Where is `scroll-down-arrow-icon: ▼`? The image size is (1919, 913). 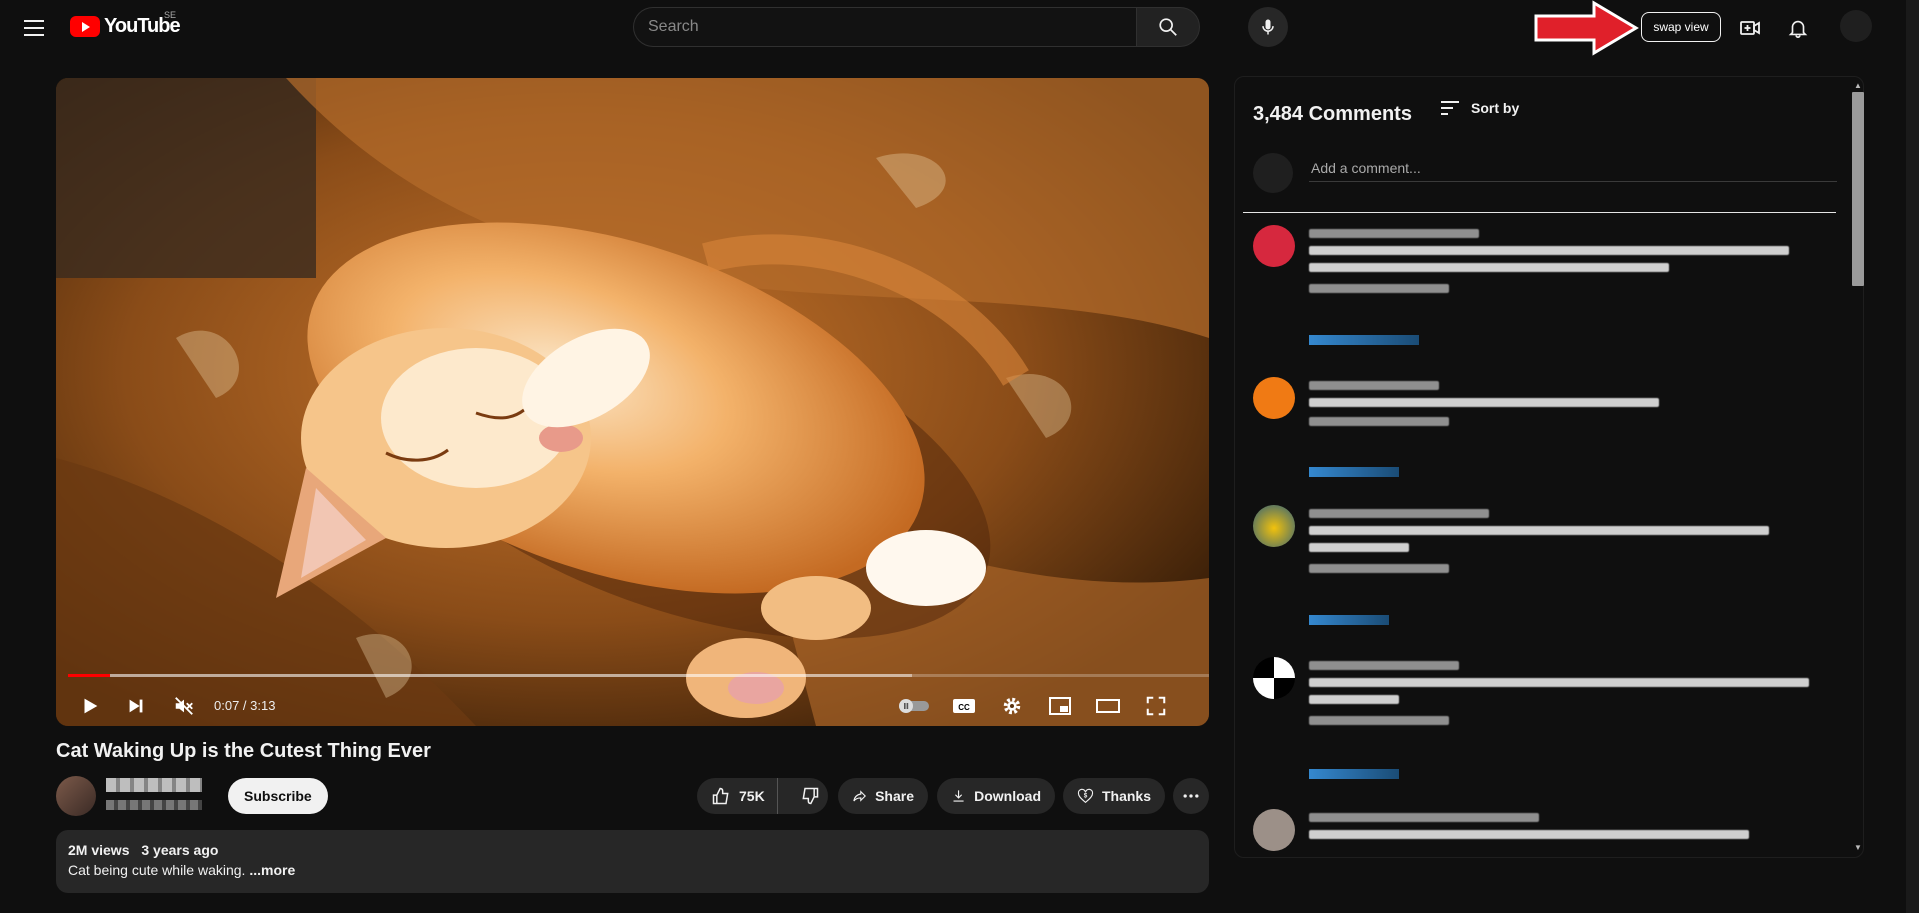
scroll-down-arrow-icon: ▼ is located at coordinates (1858, 848).